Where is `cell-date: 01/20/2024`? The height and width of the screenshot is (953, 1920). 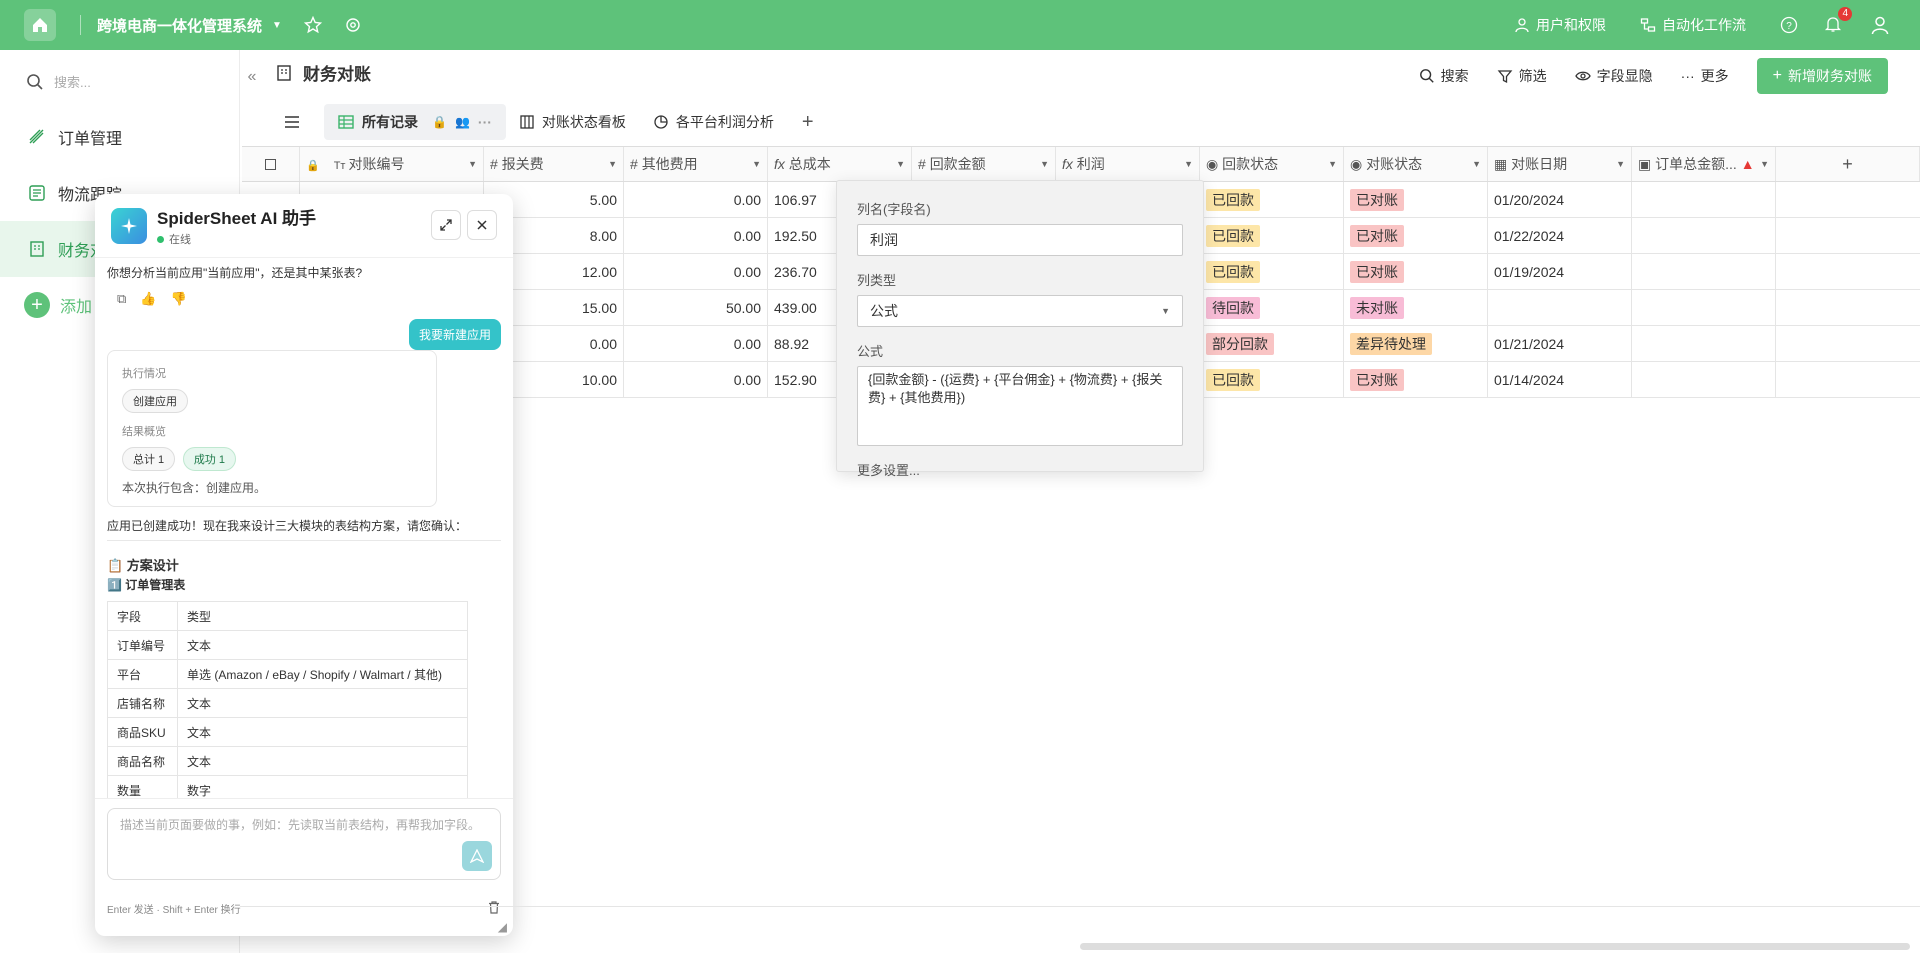 cell-date: 01/20/2024 is located at coordinates (1560, 199).